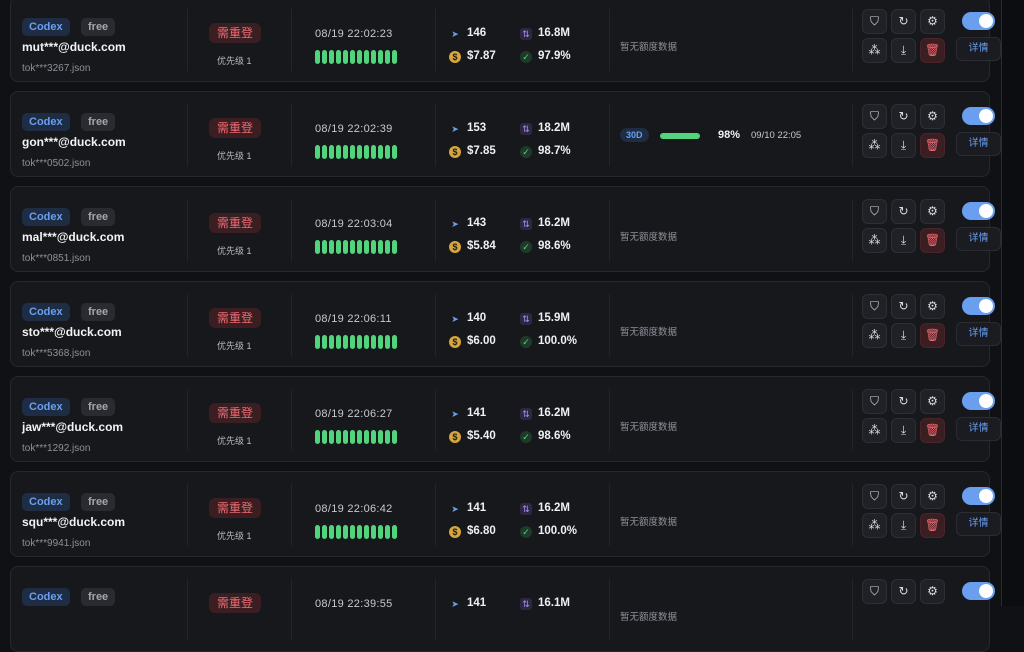  What do you see at coordinates (554, 56) in the screenshot?
I see `success-rate: 97.9%` at bounding box center [554, 56].